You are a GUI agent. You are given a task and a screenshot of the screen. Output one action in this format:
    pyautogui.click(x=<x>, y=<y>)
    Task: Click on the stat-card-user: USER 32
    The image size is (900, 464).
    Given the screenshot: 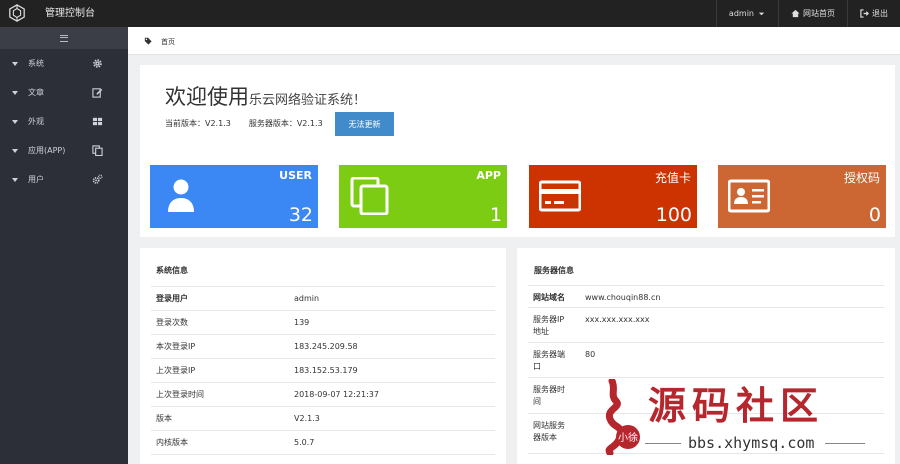 What is the action you would take?
    pyautogui.click(x=234, y=196)
    